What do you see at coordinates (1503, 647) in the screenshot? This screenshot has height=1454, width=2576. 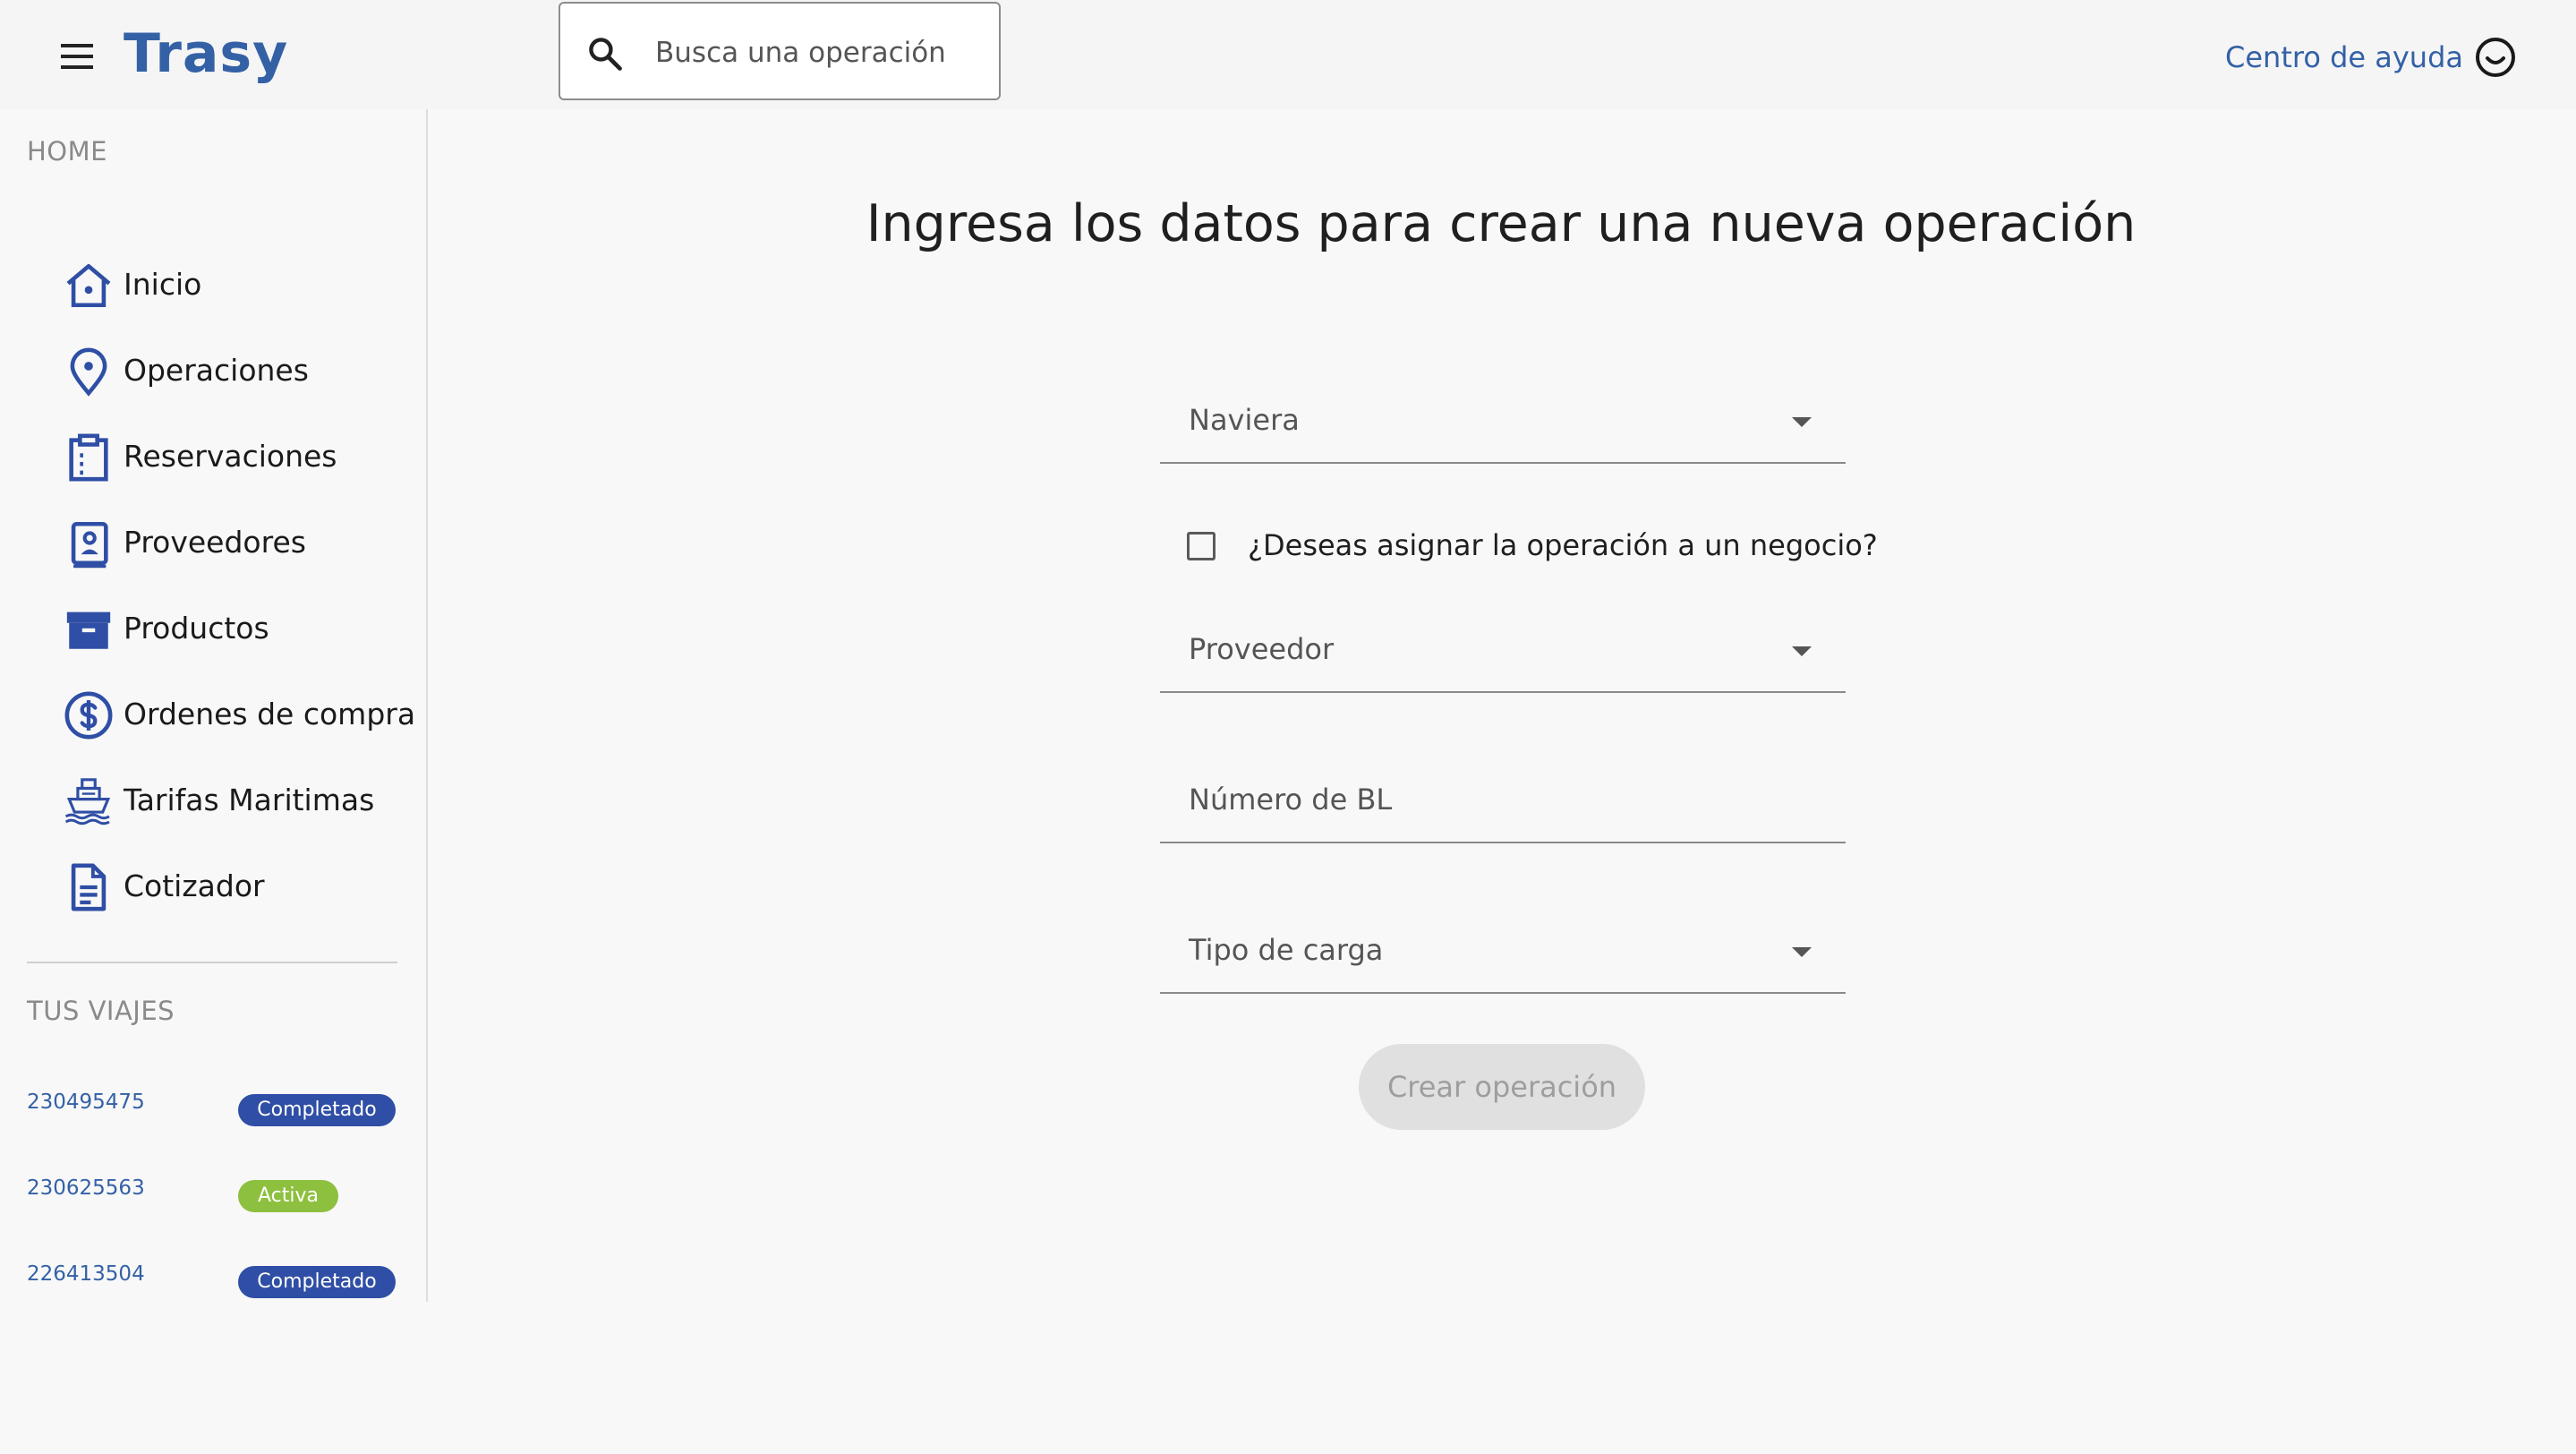 I see `proveedor-select: Proveedor` at bounding box center [1503, 647].